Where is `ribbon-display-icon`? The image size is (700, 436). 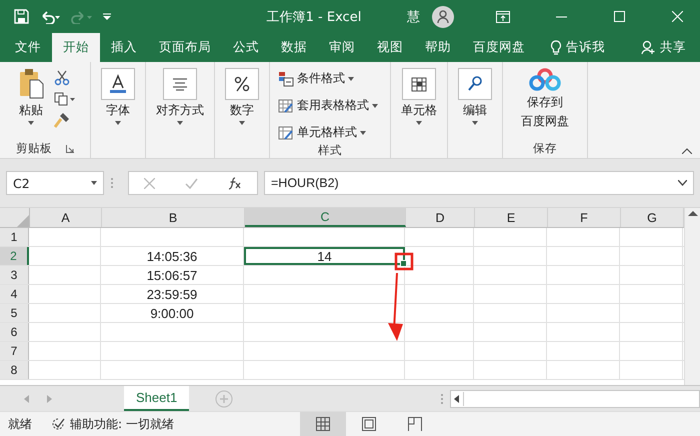
ribbon-display-icon is located at coordinates (503, 16).